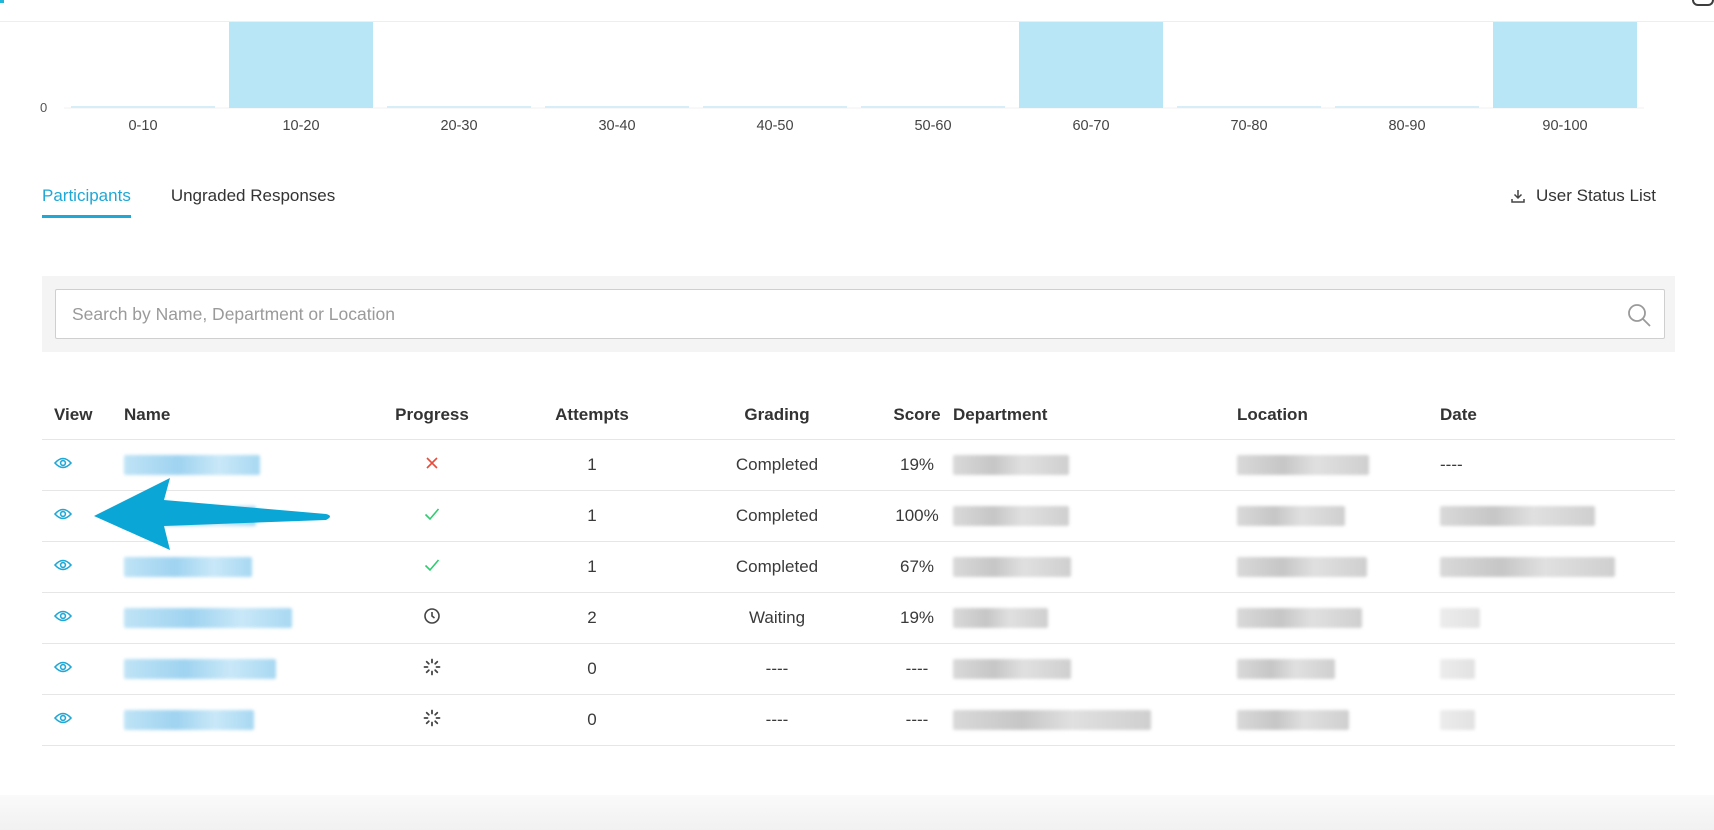 This screenshot has width=1714, height=830. I want to click on date-text: ----, so click(1451, 464).